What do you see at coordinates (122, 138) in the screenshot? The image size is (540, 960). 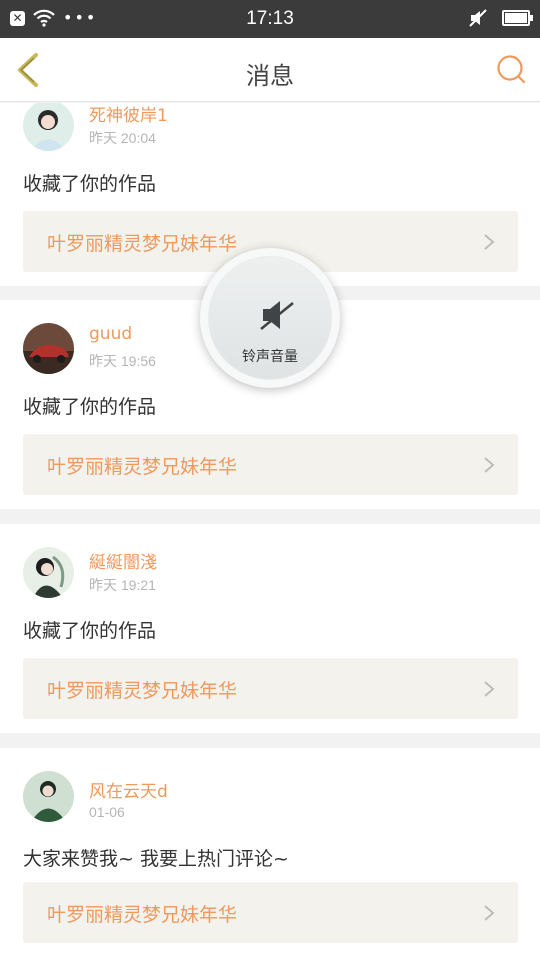 I see `message-time: 昨天 20:04` at bounding box center [122, 138].